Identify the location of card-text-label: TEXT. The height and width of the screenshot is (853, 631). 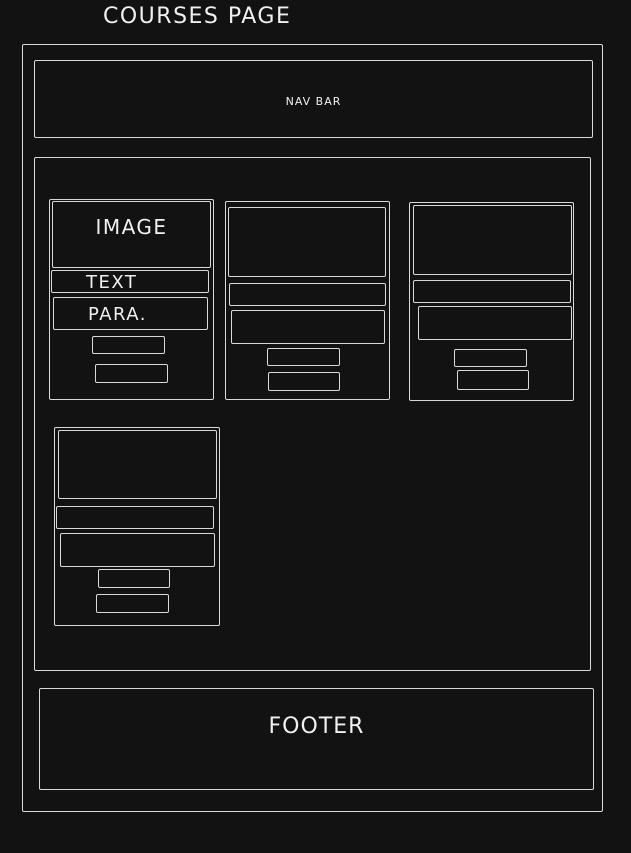
(112, 282).